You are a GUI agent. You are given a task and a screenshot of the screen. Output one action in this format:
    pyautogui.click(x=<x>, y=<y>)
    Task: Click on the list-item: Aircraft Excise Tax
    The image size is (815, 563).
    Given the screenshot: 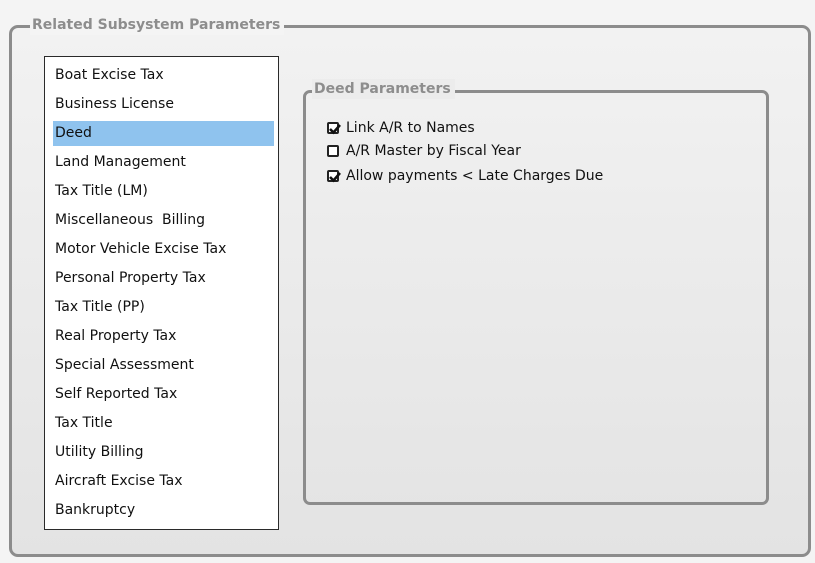 What is the action you would take?
    pyautogui.click(x=163, y=481)
    